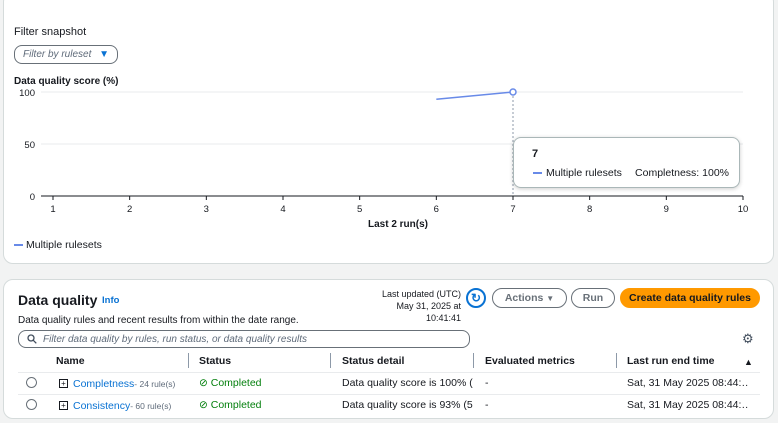 The image size is (778, 423). What do you see at coordinates (421, 294) in the screenshot?
I see `last-updated-label: Last updated (UTC)` at bounding box center [421, 294].